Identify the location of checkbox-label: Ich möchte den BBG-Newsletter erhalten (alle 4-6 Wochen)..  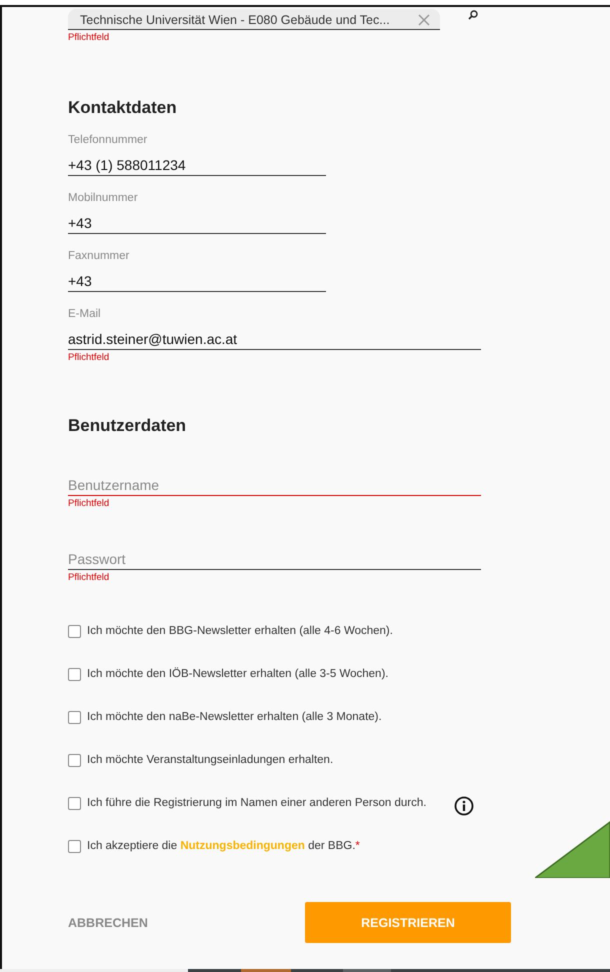
(240, 631).